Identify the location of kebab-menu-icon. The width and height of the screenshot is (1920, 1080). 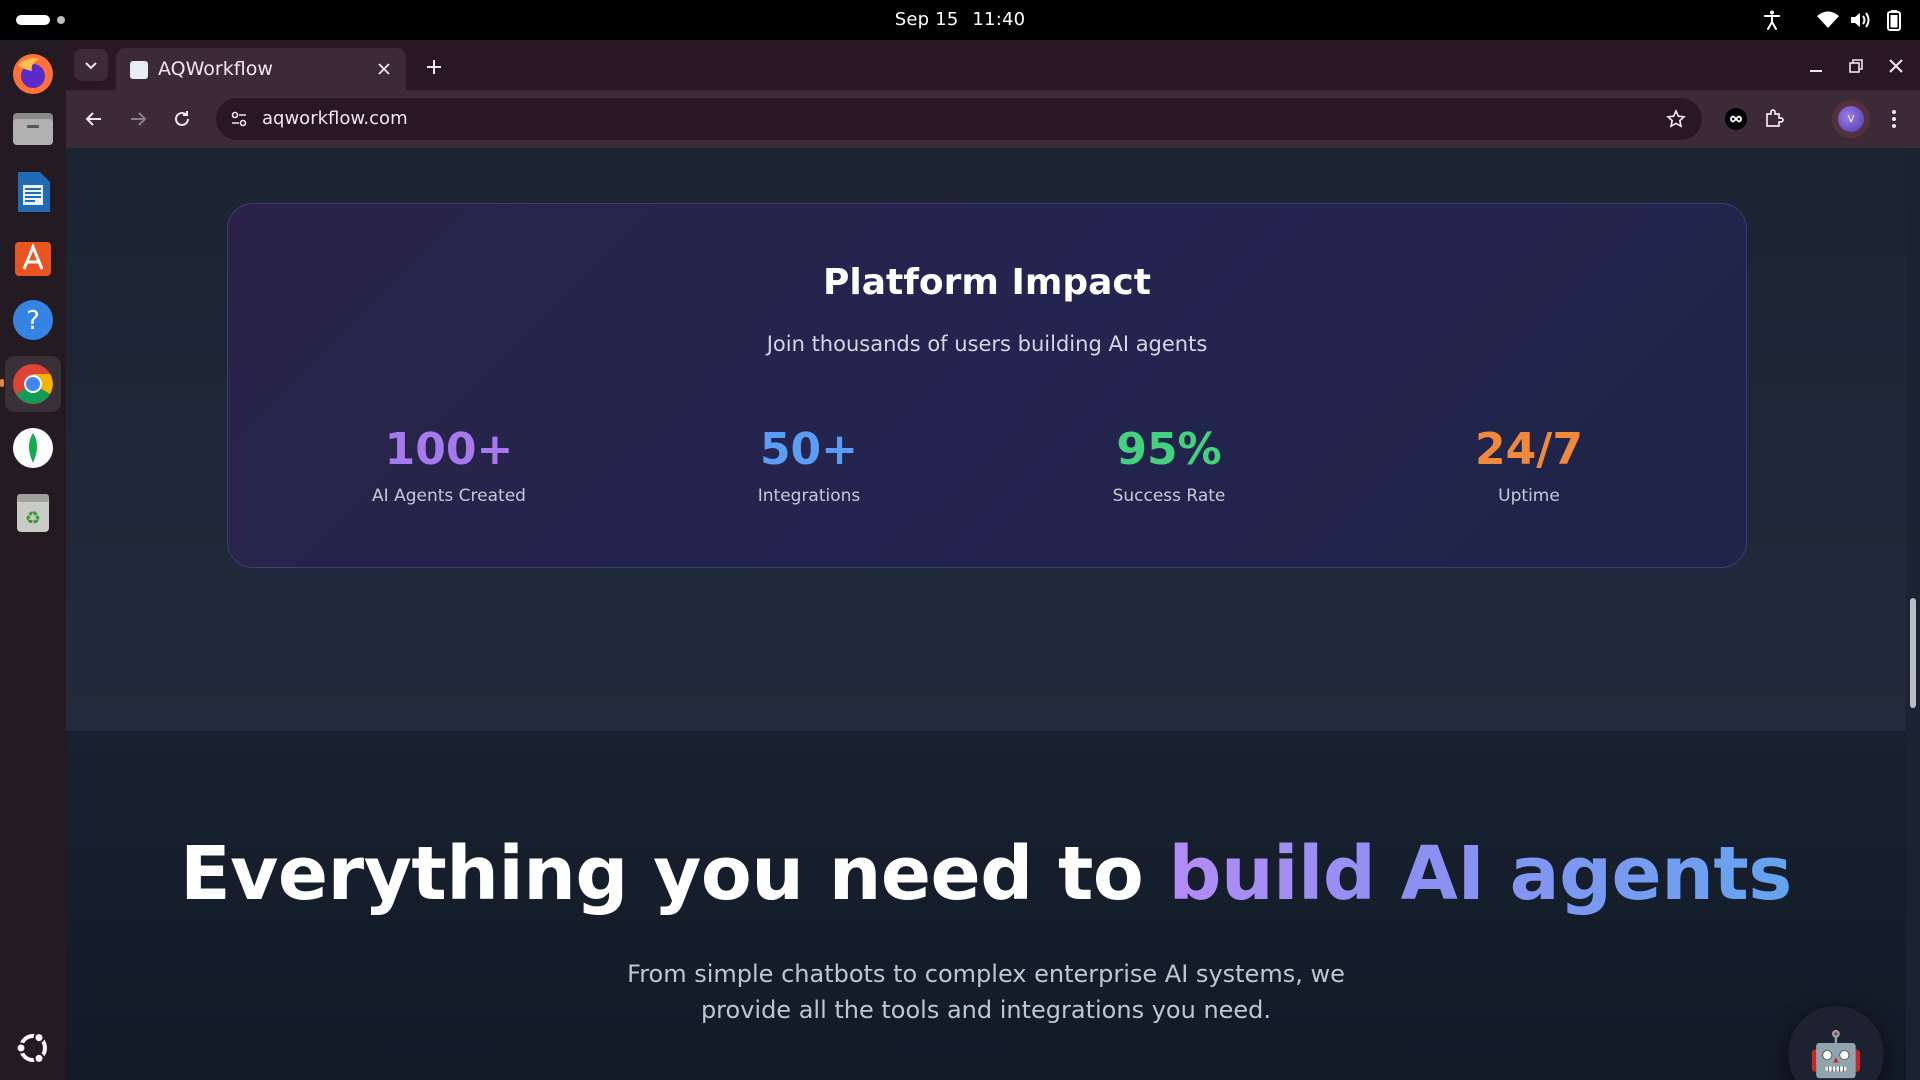
(1894, 119).